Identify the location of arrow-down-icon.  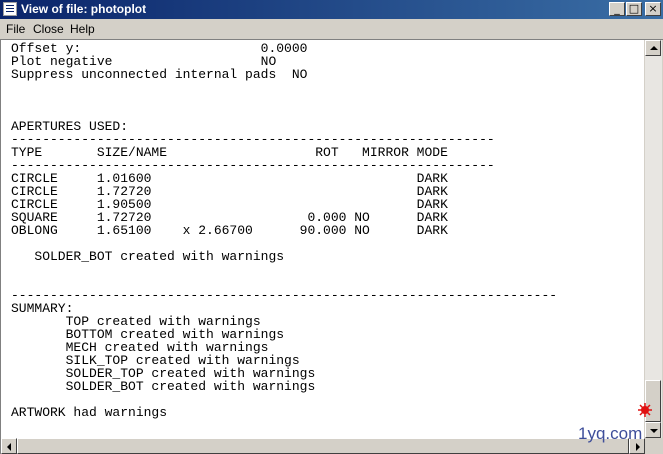
(654, 431).